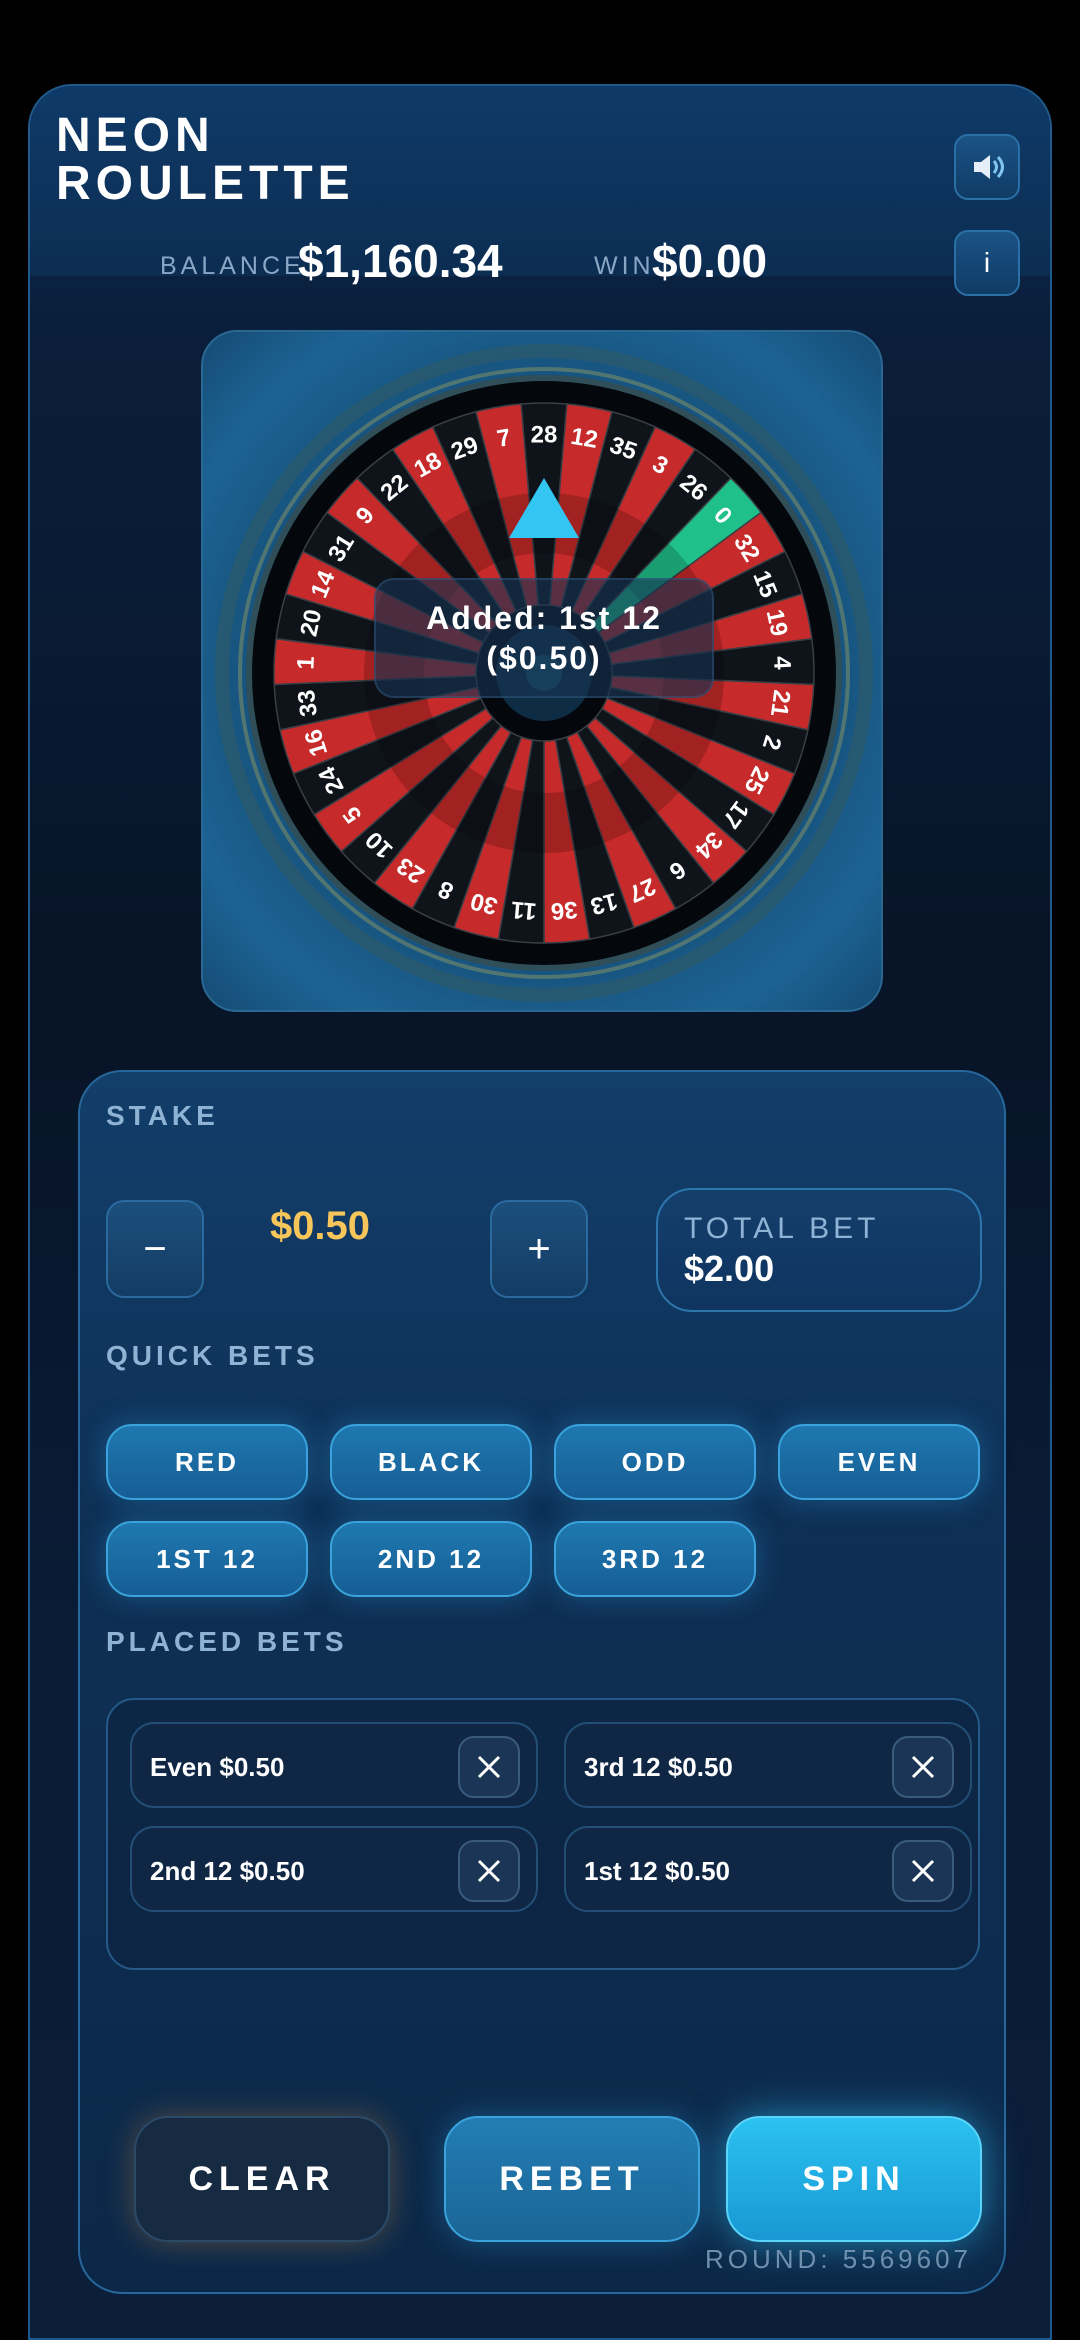  What do you see at coordinates (544, 658) in the screenshot?
I see `toast-line-2: ($0.50)` at bounding box center [544, 658].